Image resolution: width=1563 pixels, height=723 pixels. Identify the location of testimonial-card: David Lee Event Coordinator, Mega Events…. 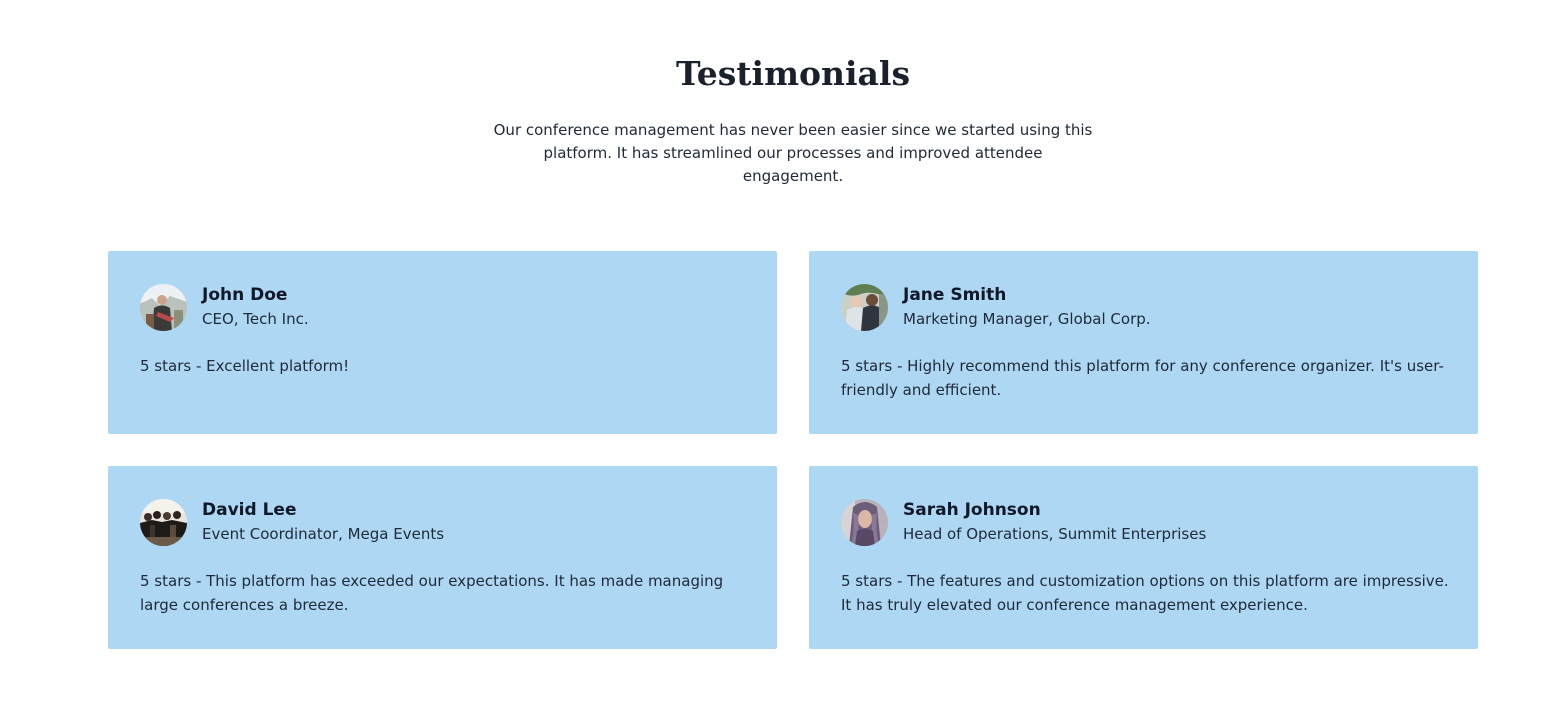
(442, 557).